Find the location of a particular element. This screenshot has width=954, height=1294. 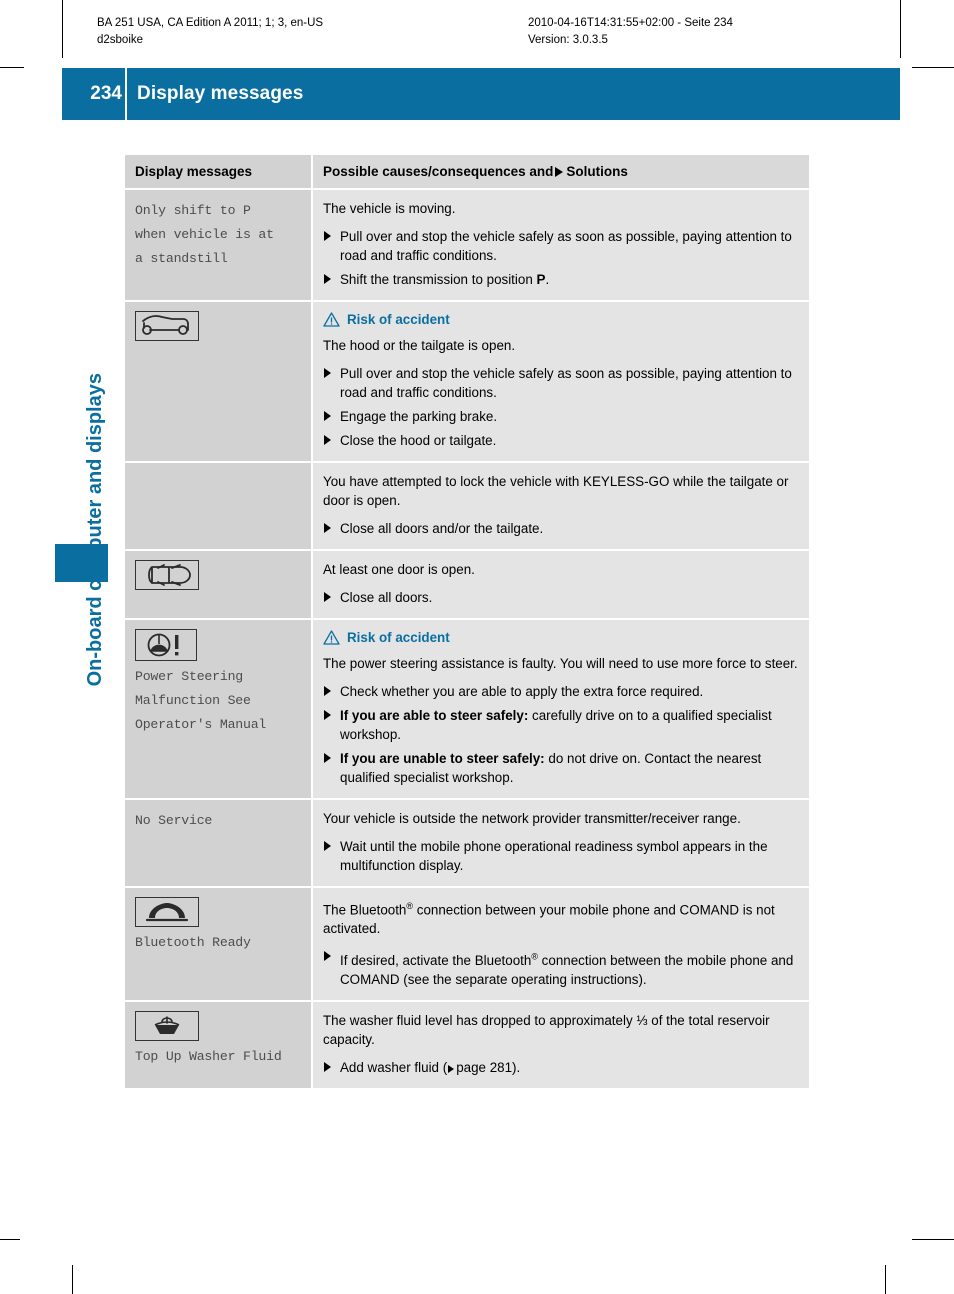

page-number: 234 is located at coordinates (106, 93).